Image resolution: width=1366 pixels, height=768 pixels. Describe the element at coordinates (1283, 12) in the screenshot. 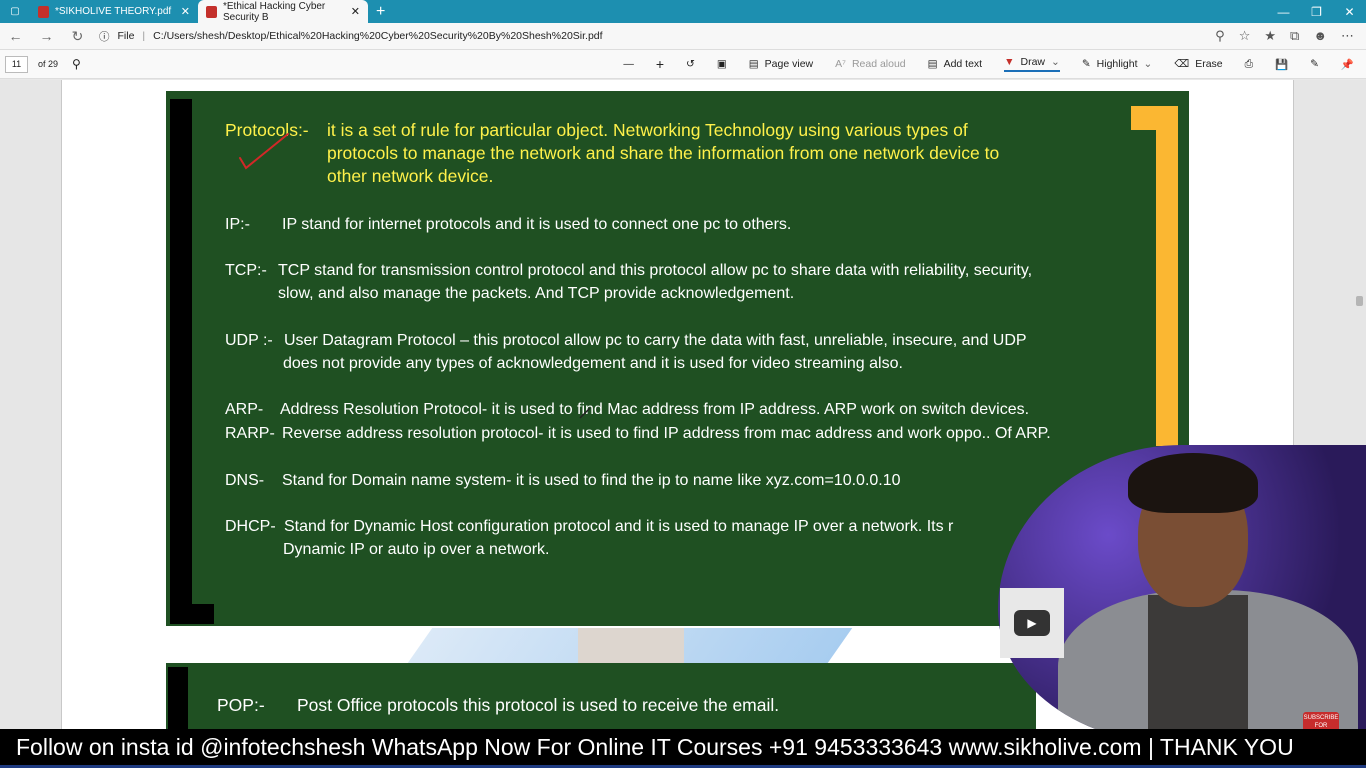

I see `minimize-icon: —` at that location.